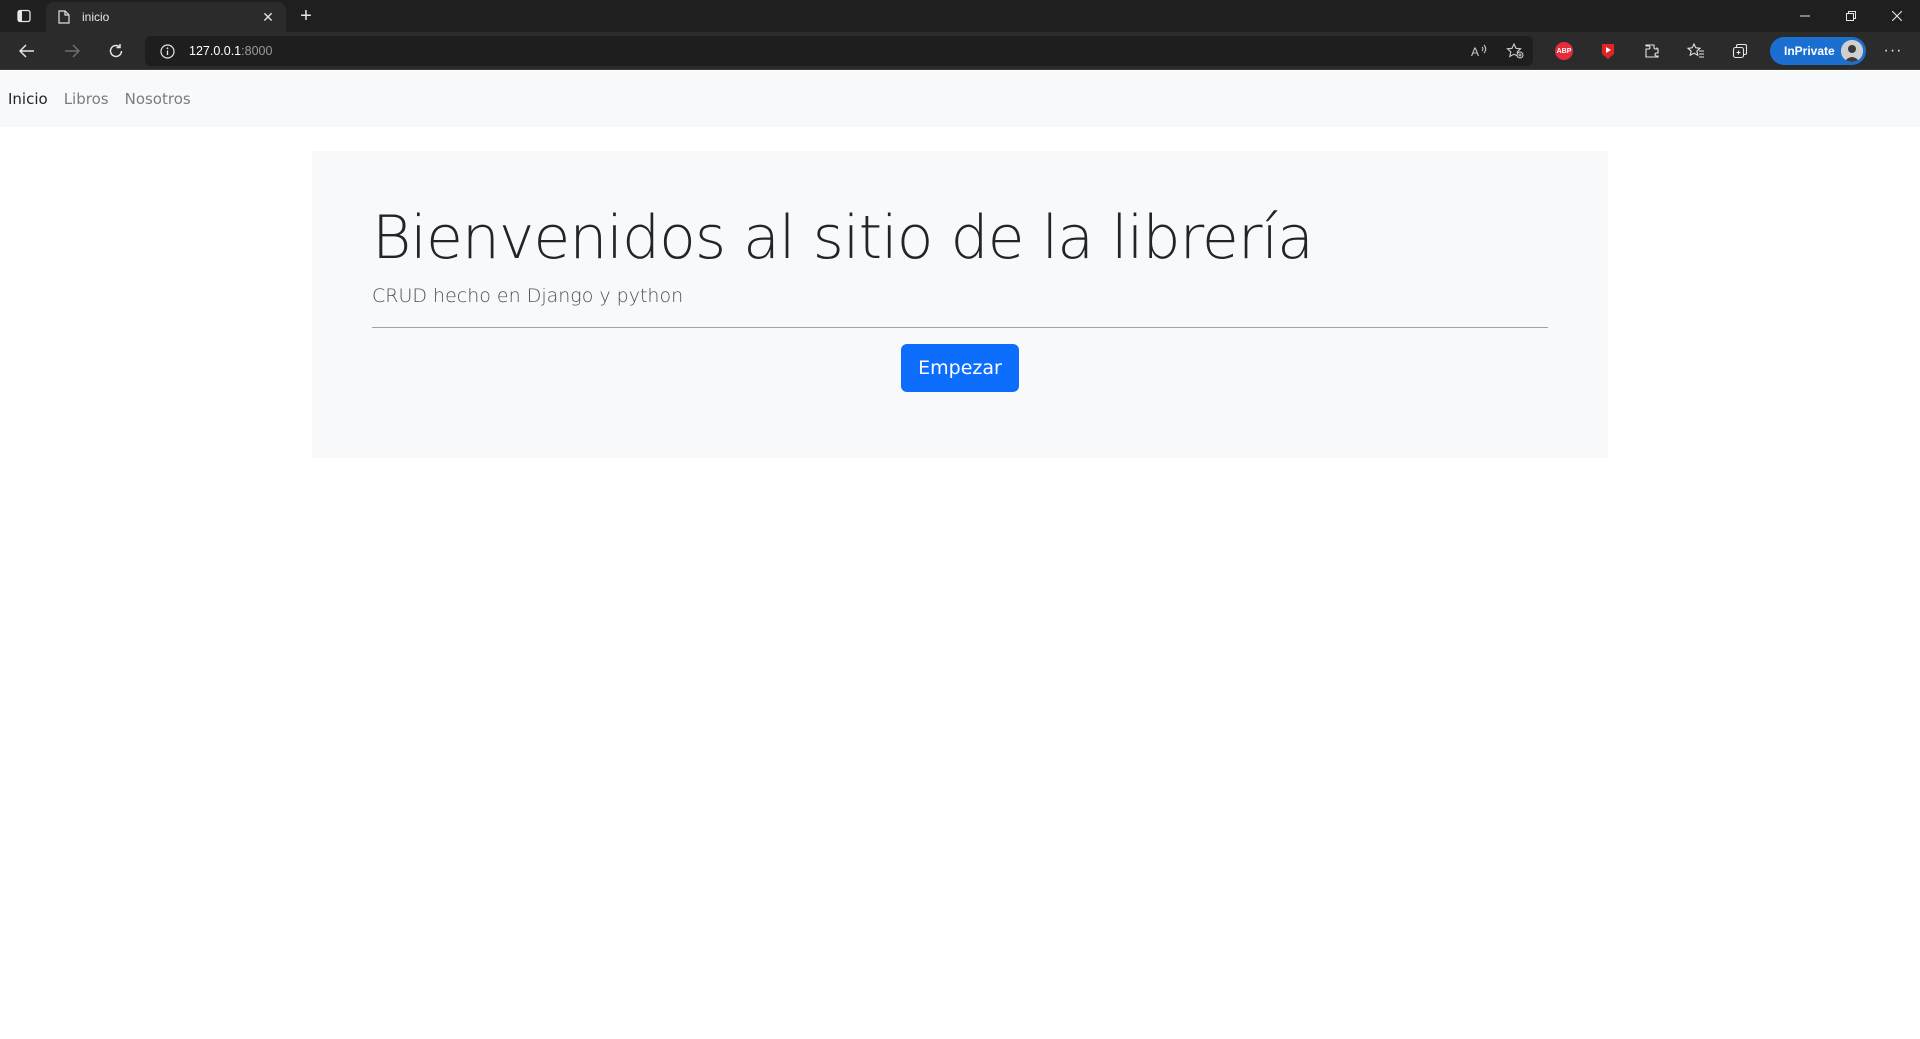 The image size is (1920, 1039). I want to click on close-icon: ✕, so click(268, 17).